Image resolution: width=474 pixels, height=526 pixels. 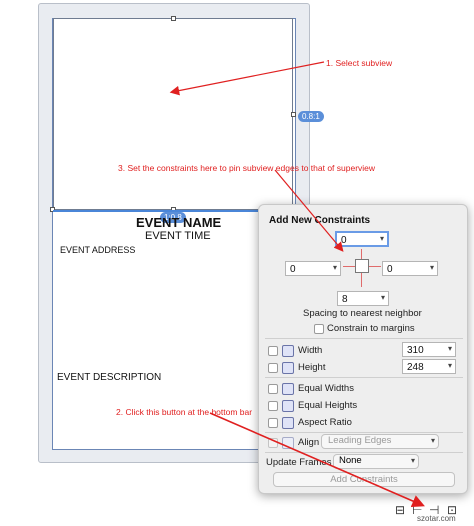 What do you see at coordinates (317, 460) in the screenshot?
I see `arrow-bottom-bar` at bounding box center [317, 460].